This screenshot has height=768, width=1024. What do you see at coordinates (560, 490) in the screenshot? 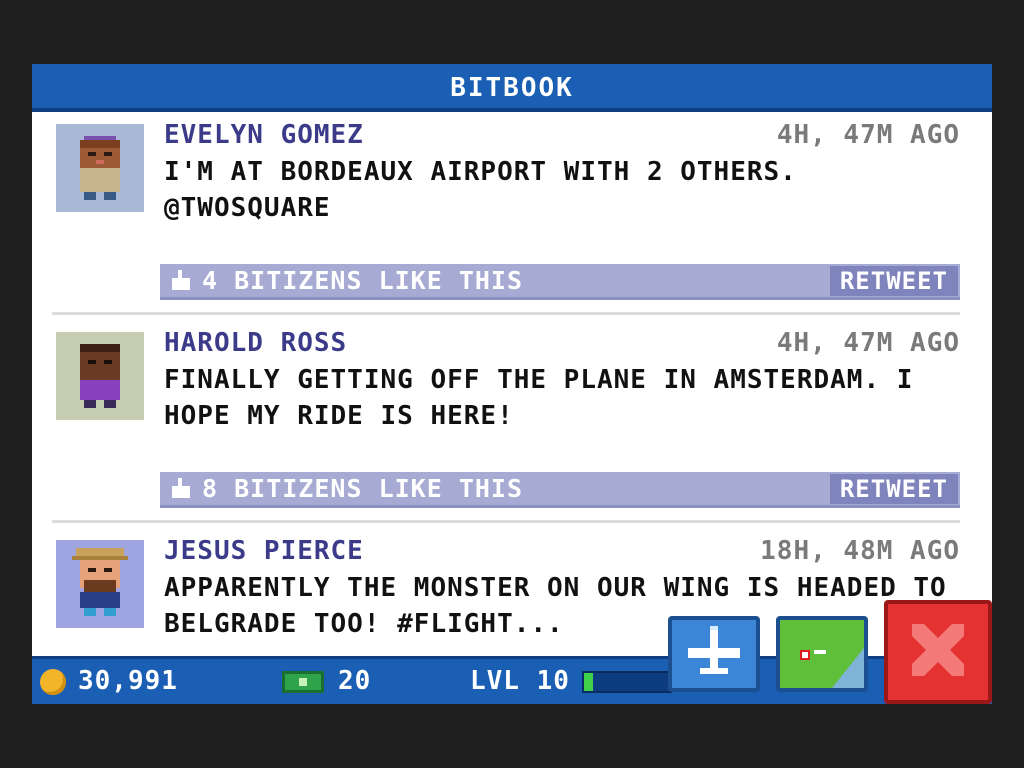
I see `like-bar: 8 BITIZENS LIKE THIS RETWEET` at bounding box center [560, 490].